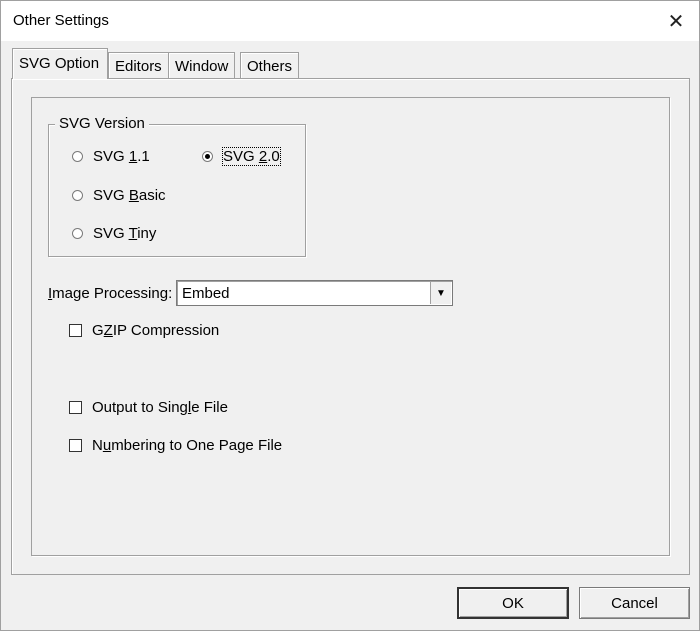 Image resolution: width=700 pixels, height=631 pixels. Describe the element at coordinates (314, 293) in the screenshot. I see `image-processing-select: Embed ▼` at that location.